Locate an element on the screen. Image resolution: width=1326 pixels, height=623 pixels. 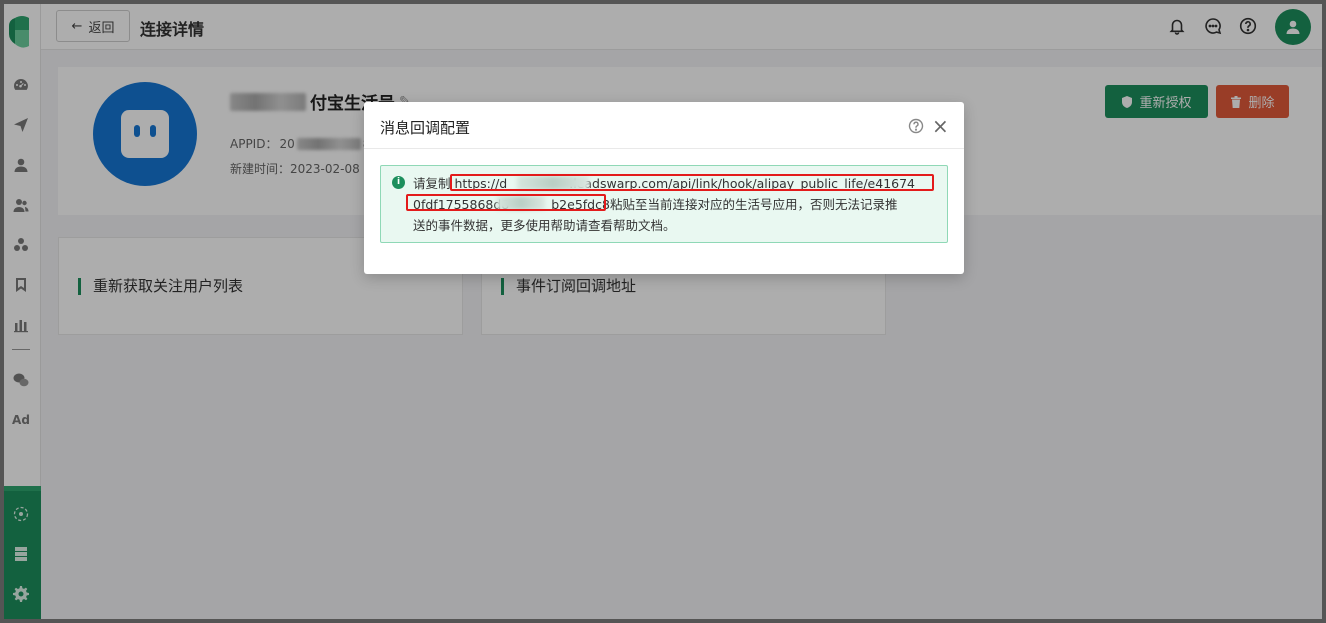
close-icon: × is located at coordinates (940, 126).